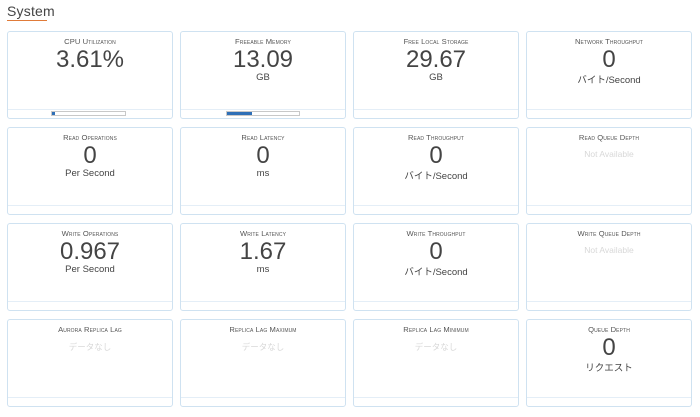 The image size is (700, 417). Describe the element at coordinates (609, 368) in the screenshot. I see `metric-unit: リクエスト` at that location.